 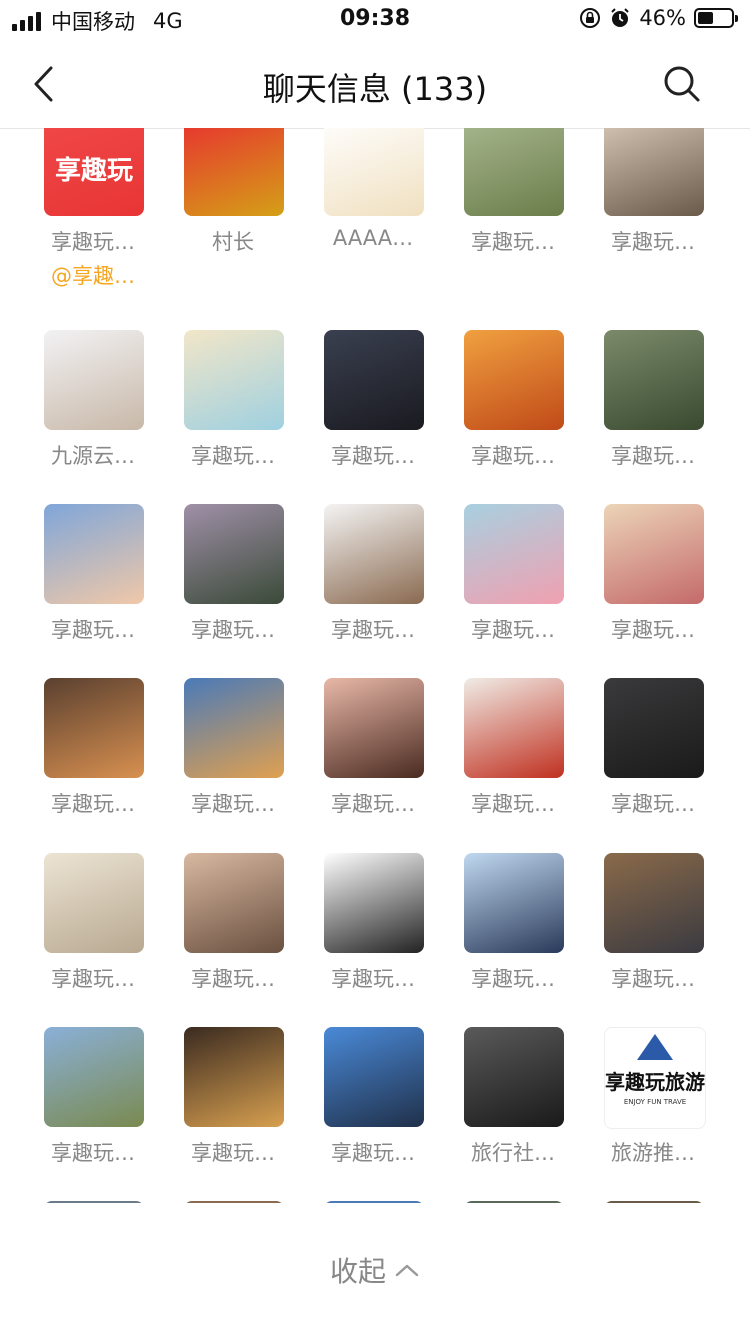 What do you see at coordinates (655, 1047) in the screenshot?
I see `mountain-logo-icon` at bounding box center [655, 1047].